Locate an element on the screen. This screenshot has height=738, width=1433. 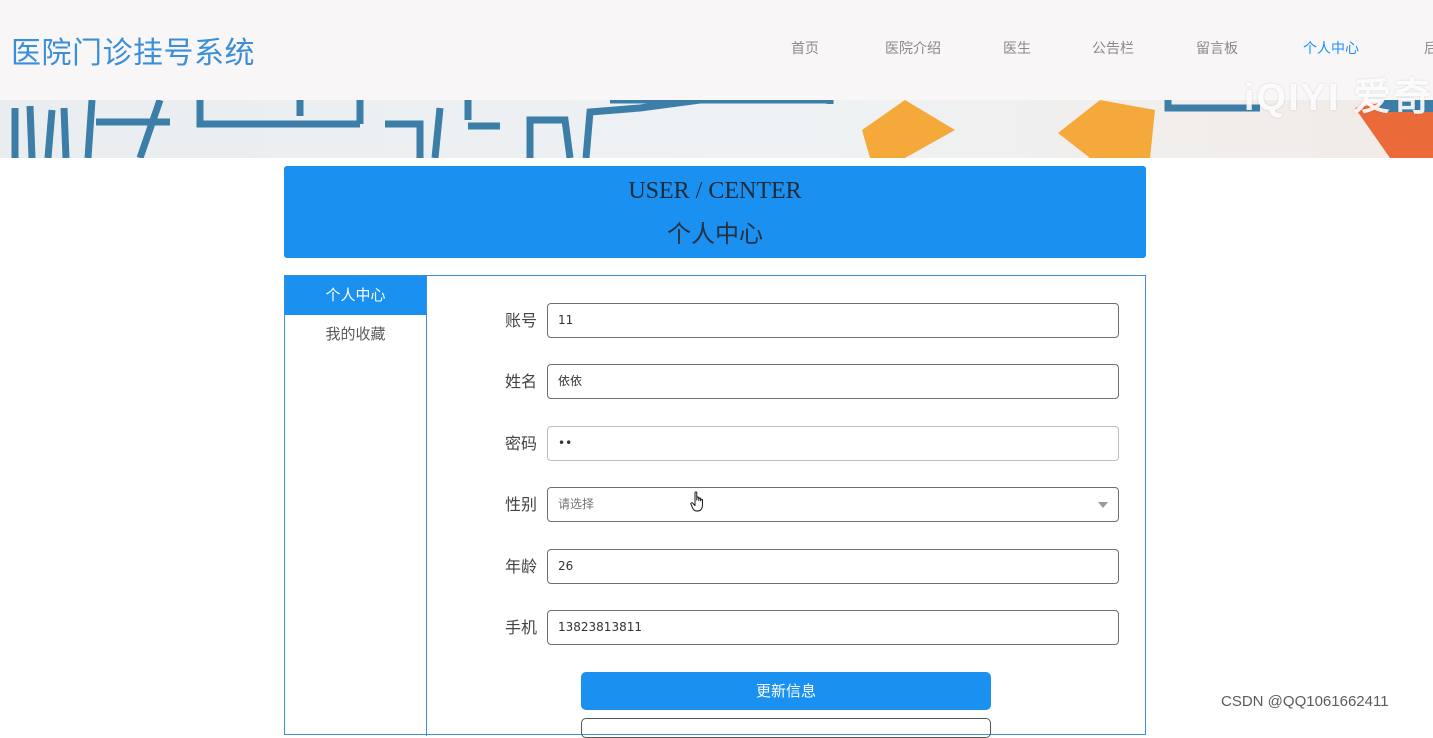
page-title-cn: 个人中心 is located at coordinates (715, 234).